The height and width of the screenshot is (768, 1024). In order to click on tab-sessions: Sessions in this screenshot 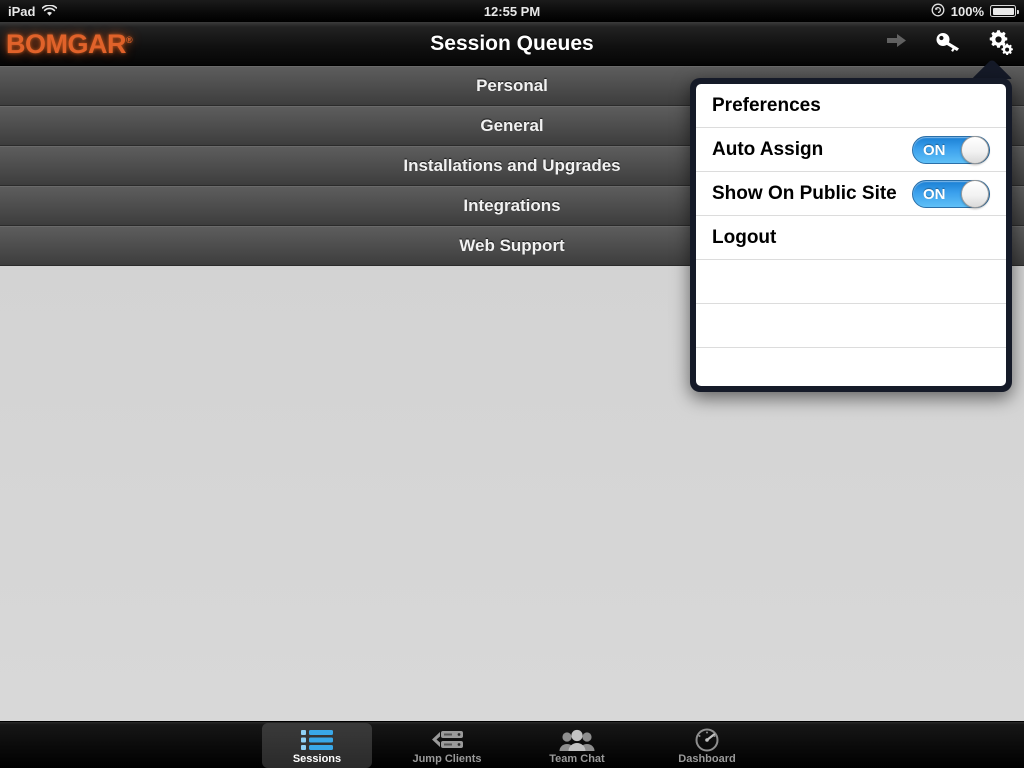, I will do `click(317, 745)`.